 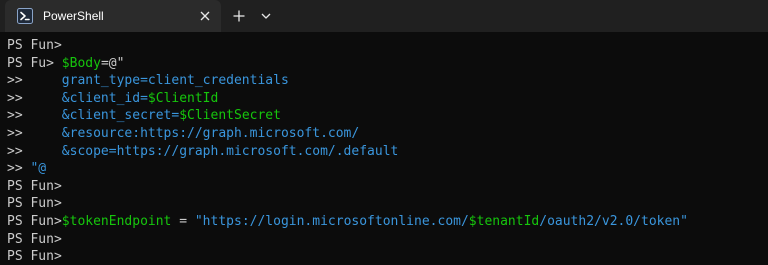 I want to click on terminal-text-segment: $Body, so click(x=81, y=63).